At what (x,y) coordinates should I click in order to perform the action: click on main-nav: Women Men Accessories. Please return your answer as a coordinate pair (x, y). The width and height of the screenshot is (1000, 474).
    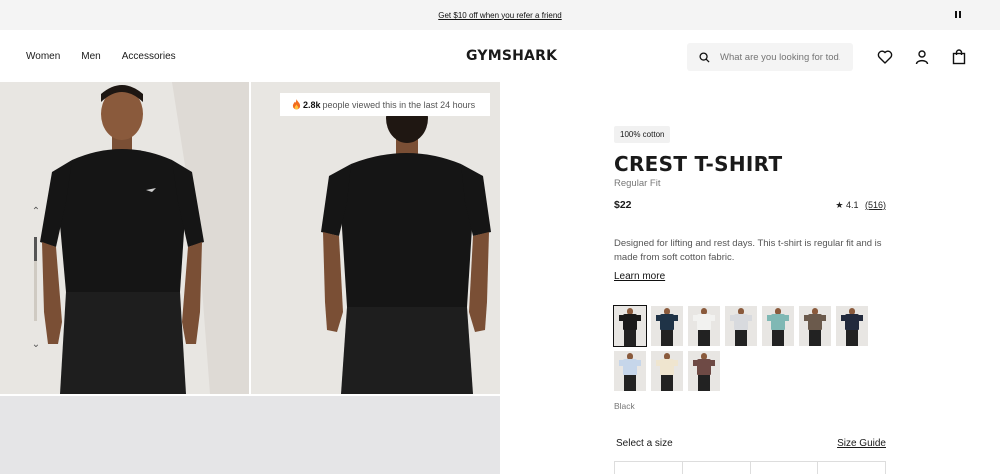
    Looking at the image, I should click on (101, 56).